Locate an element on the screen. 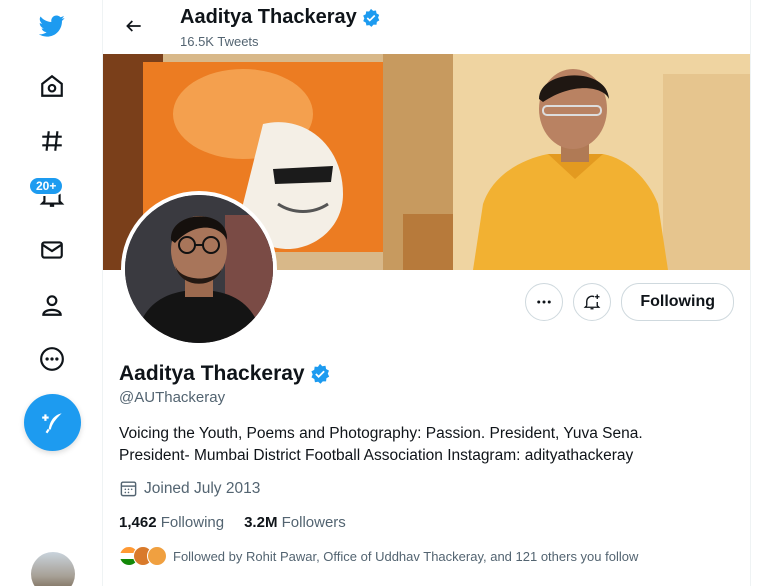 The width and height of the screenshot is (768, 586). back-button is located at coordinates (134, 26).